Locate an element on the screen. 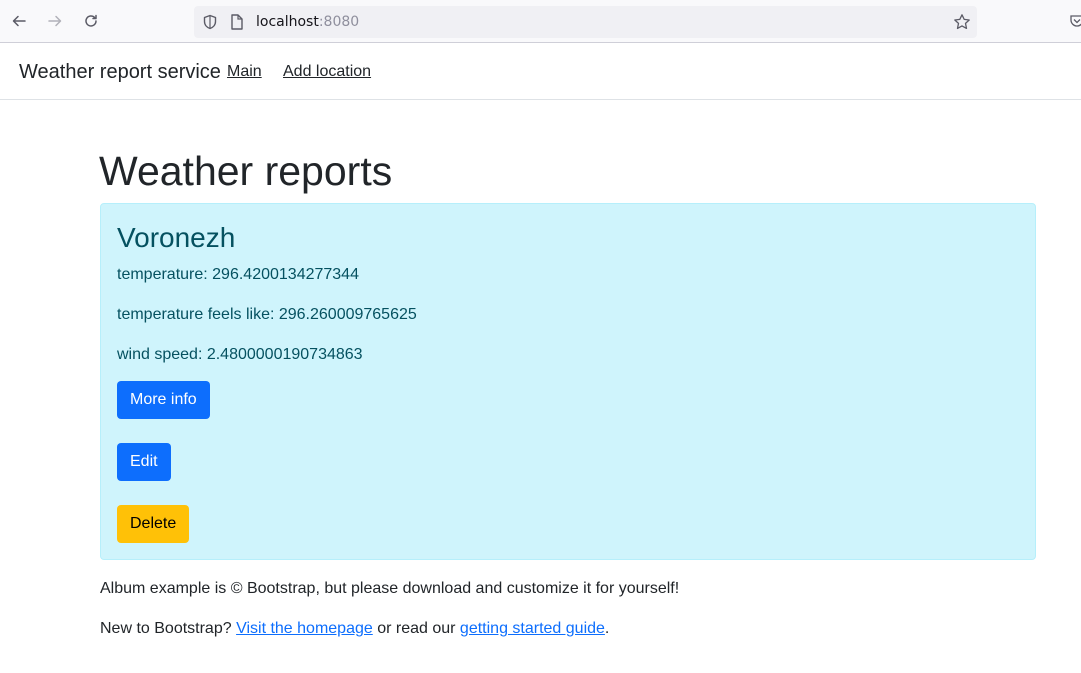 The width and height of the screenshot is (1081, 673). more-info-button: More info is located at coordinates (163, 400).